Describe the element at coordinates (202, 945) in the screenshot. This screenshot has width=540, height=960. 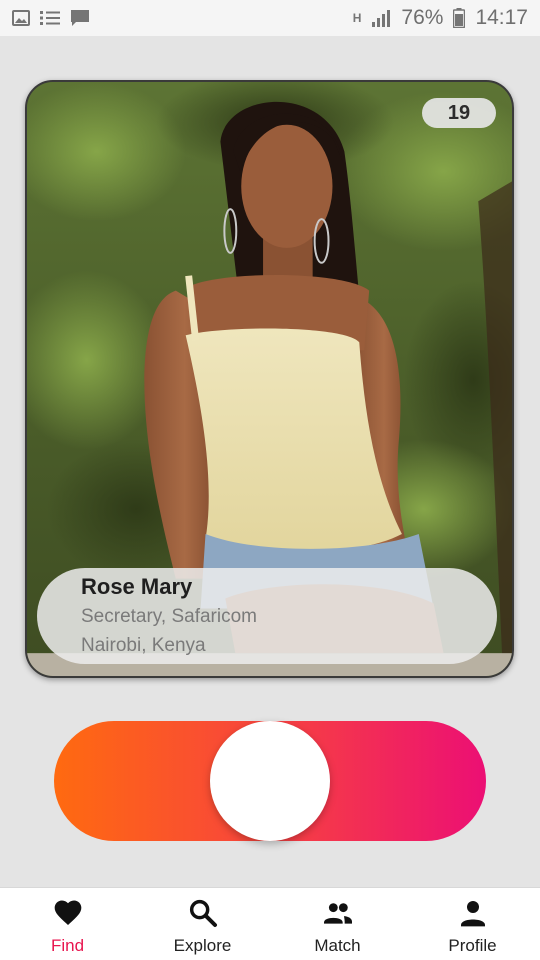
I see `nav-explore-label: Explore` at that location.